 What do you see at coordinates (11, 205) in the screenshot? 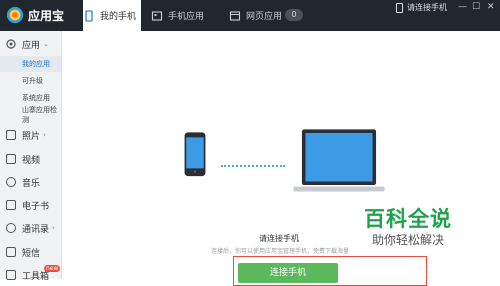
I see `book-icon` at bounding box center [11, 205].